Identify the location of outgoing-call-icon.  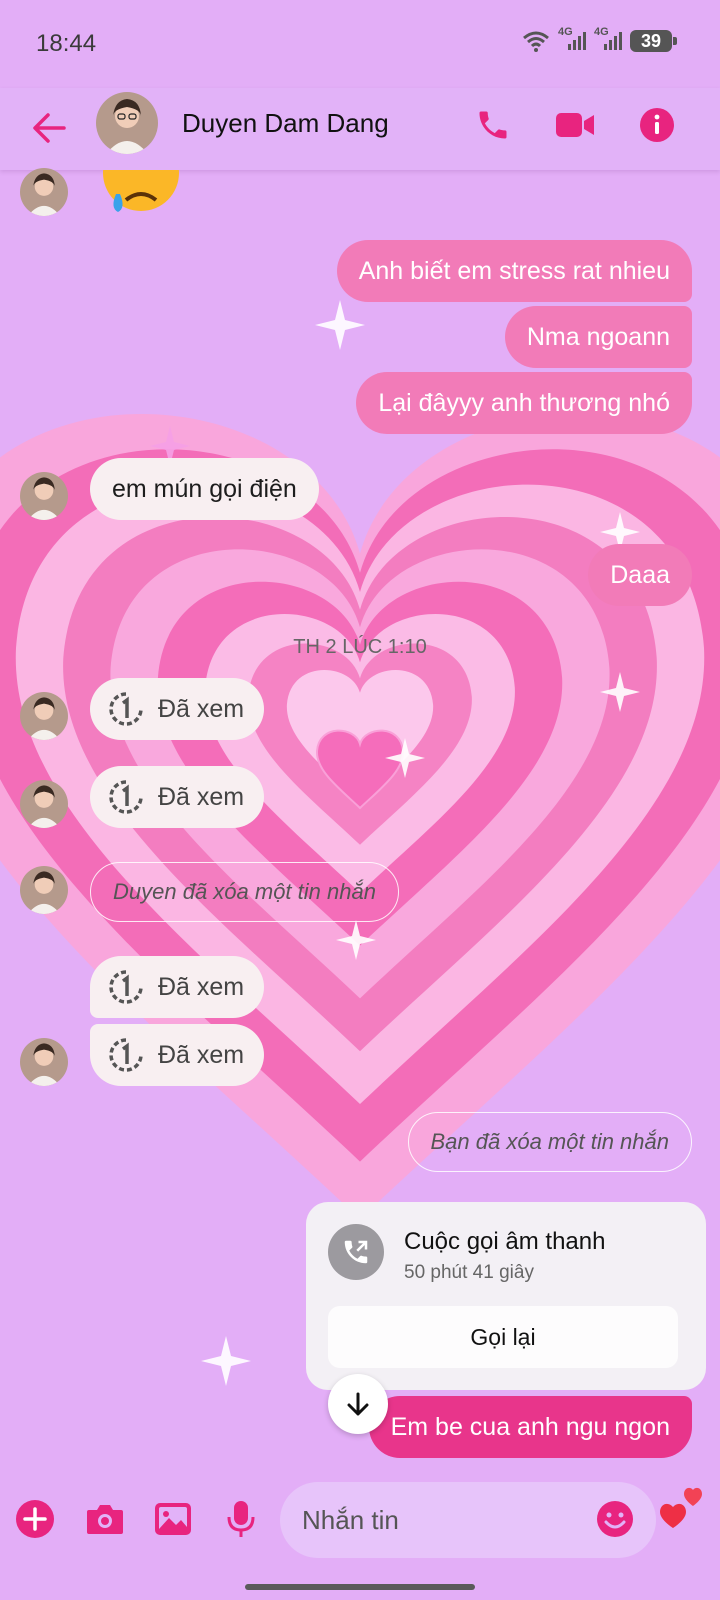
(356, 1252).